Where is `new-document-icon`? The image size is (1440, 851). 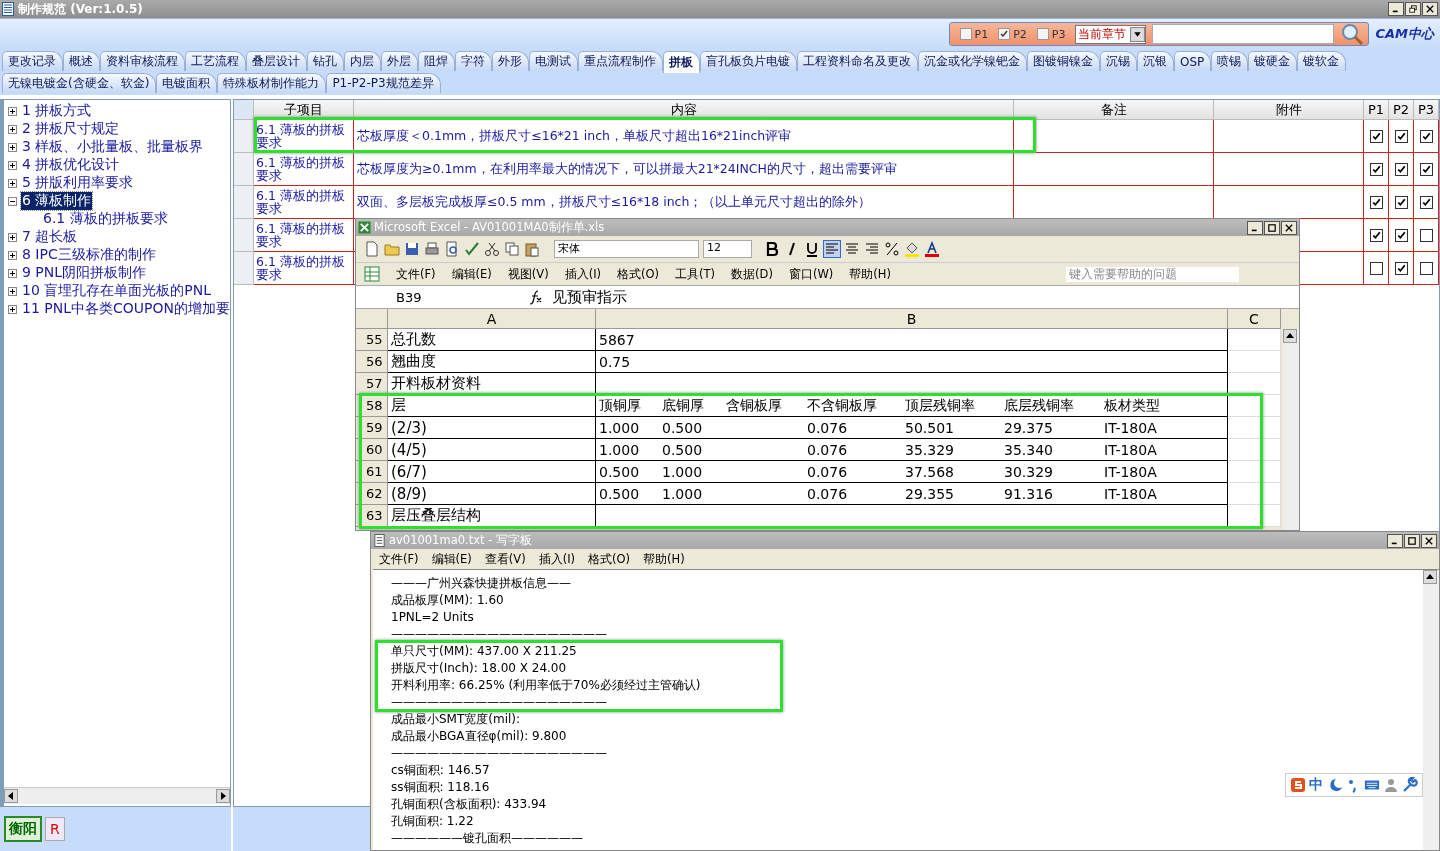 new-document-icon is located at coordinates (372, 249).